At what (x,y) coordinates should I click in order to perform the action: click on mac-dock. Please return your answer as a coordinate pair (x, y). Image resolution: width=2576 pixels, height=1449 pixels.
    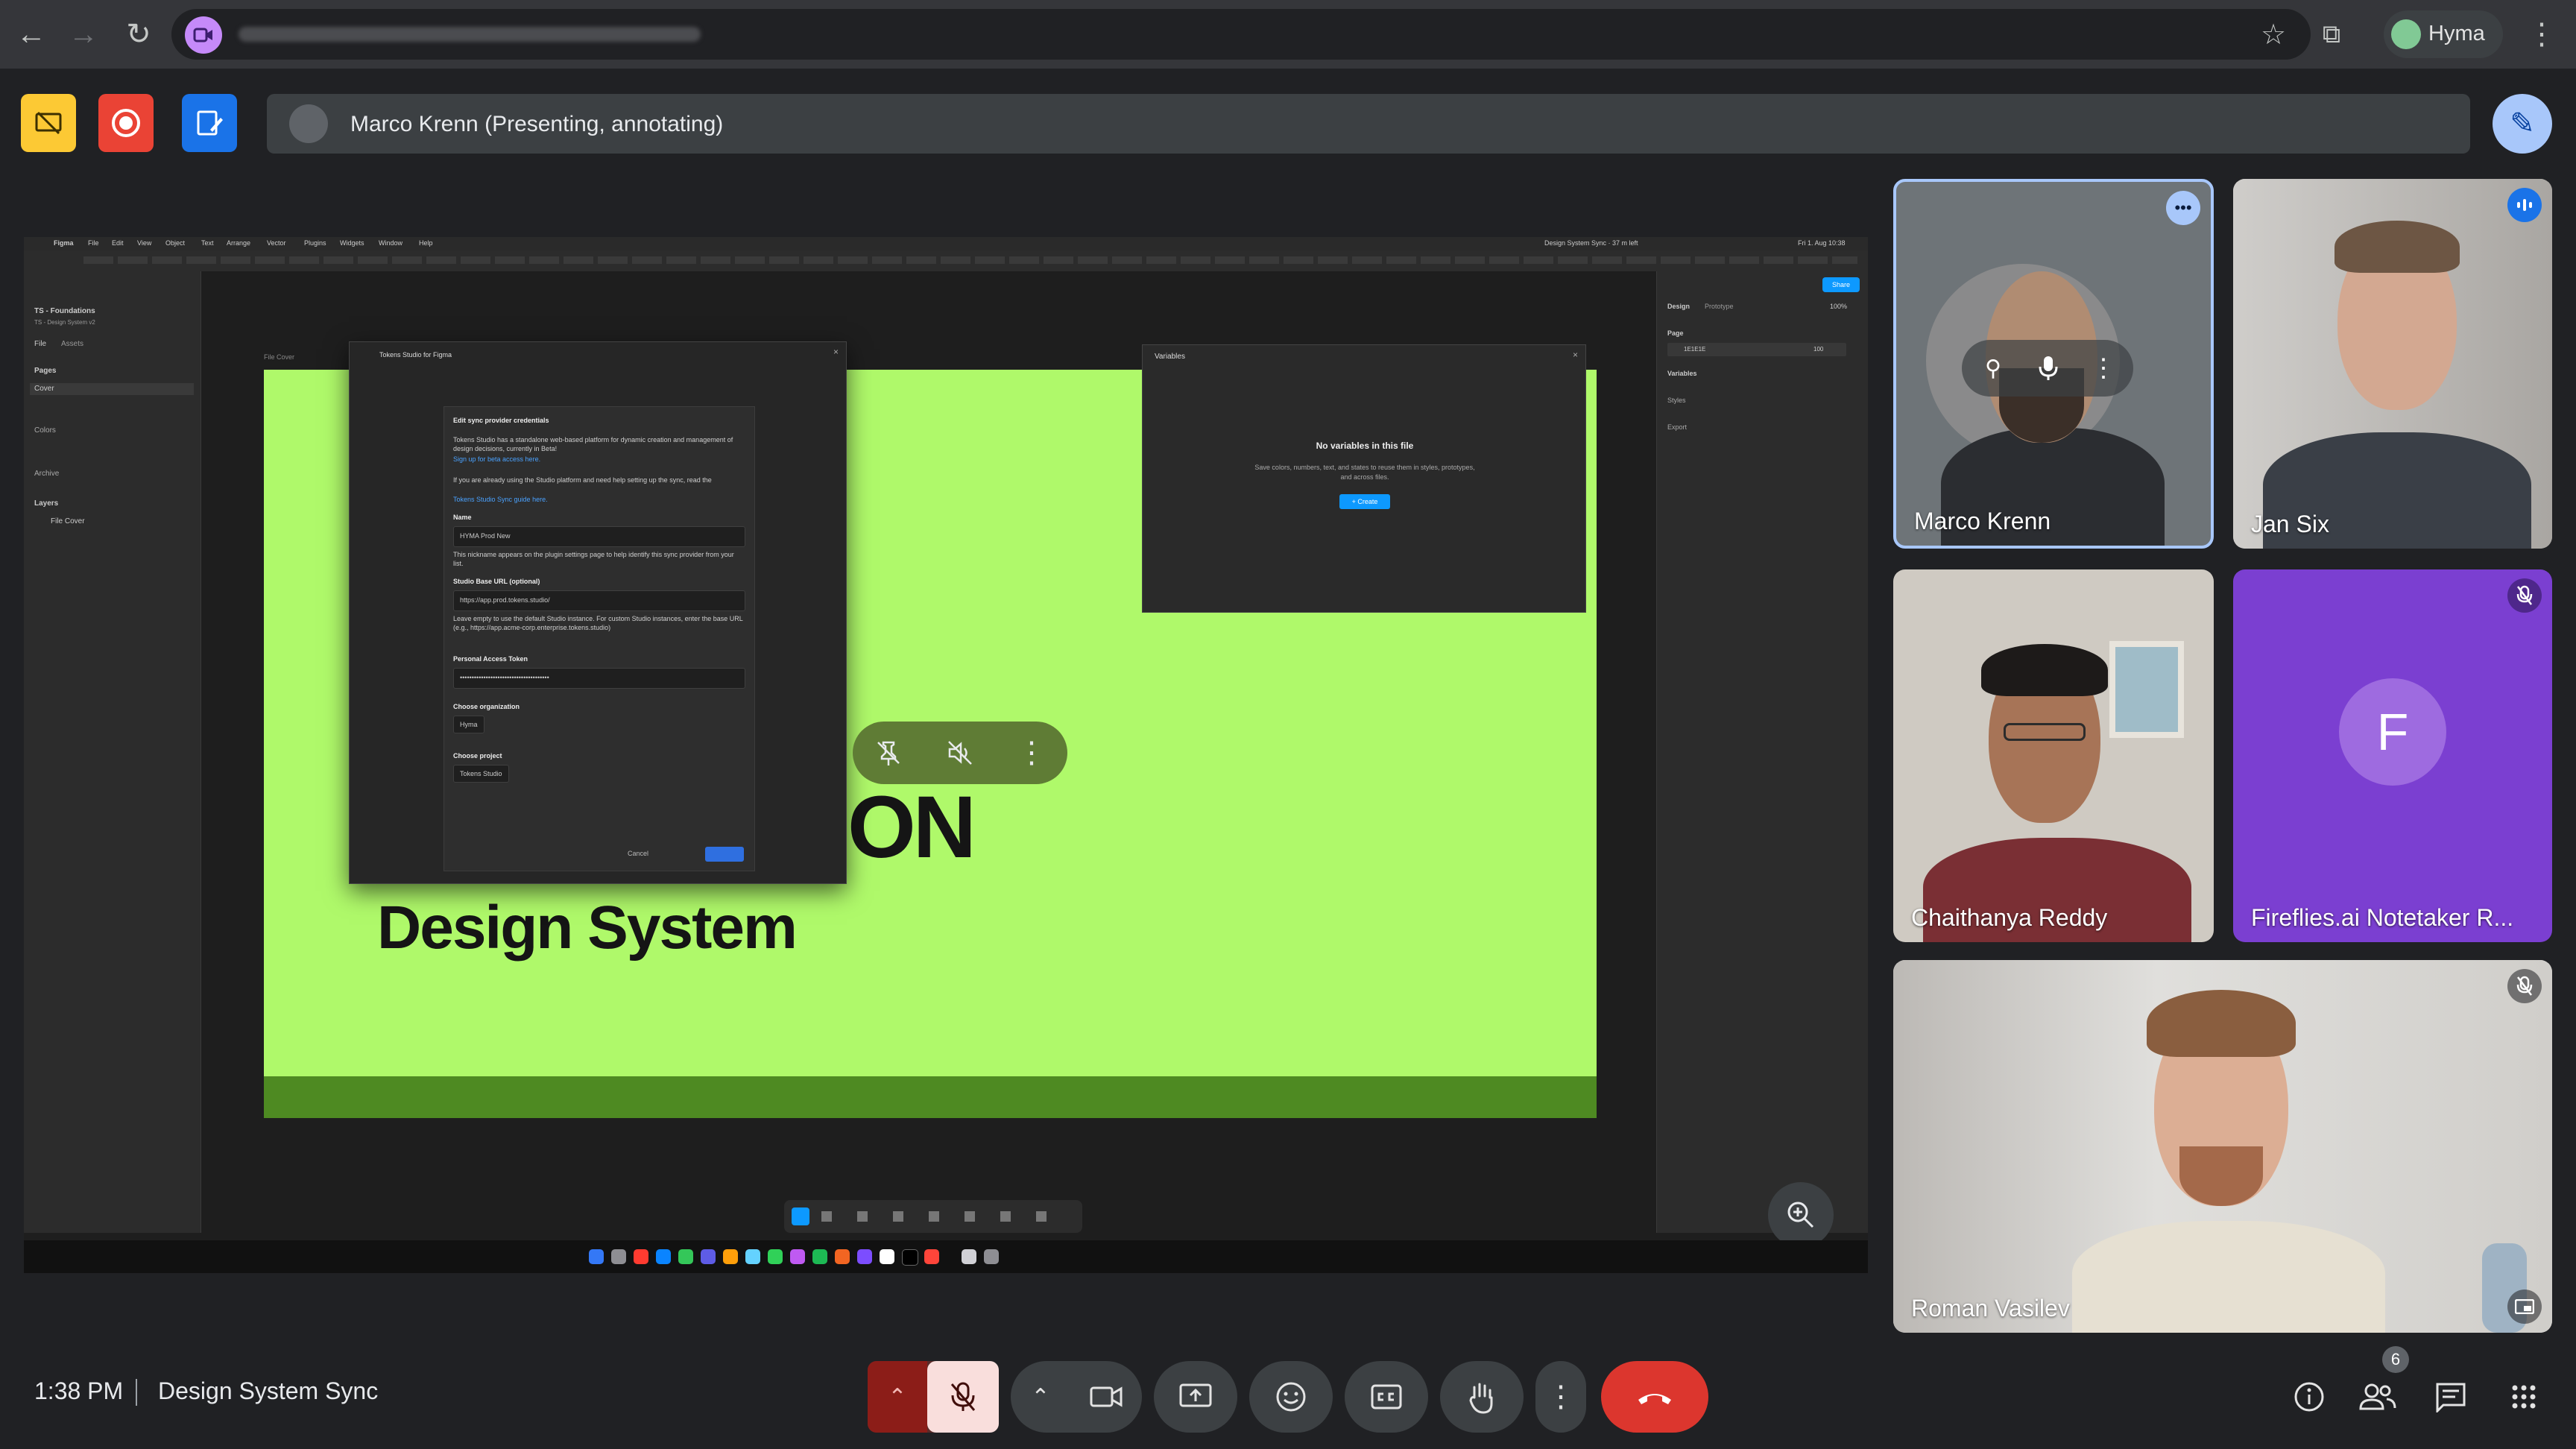
    Looking at the image, I should click on (946, 1256).